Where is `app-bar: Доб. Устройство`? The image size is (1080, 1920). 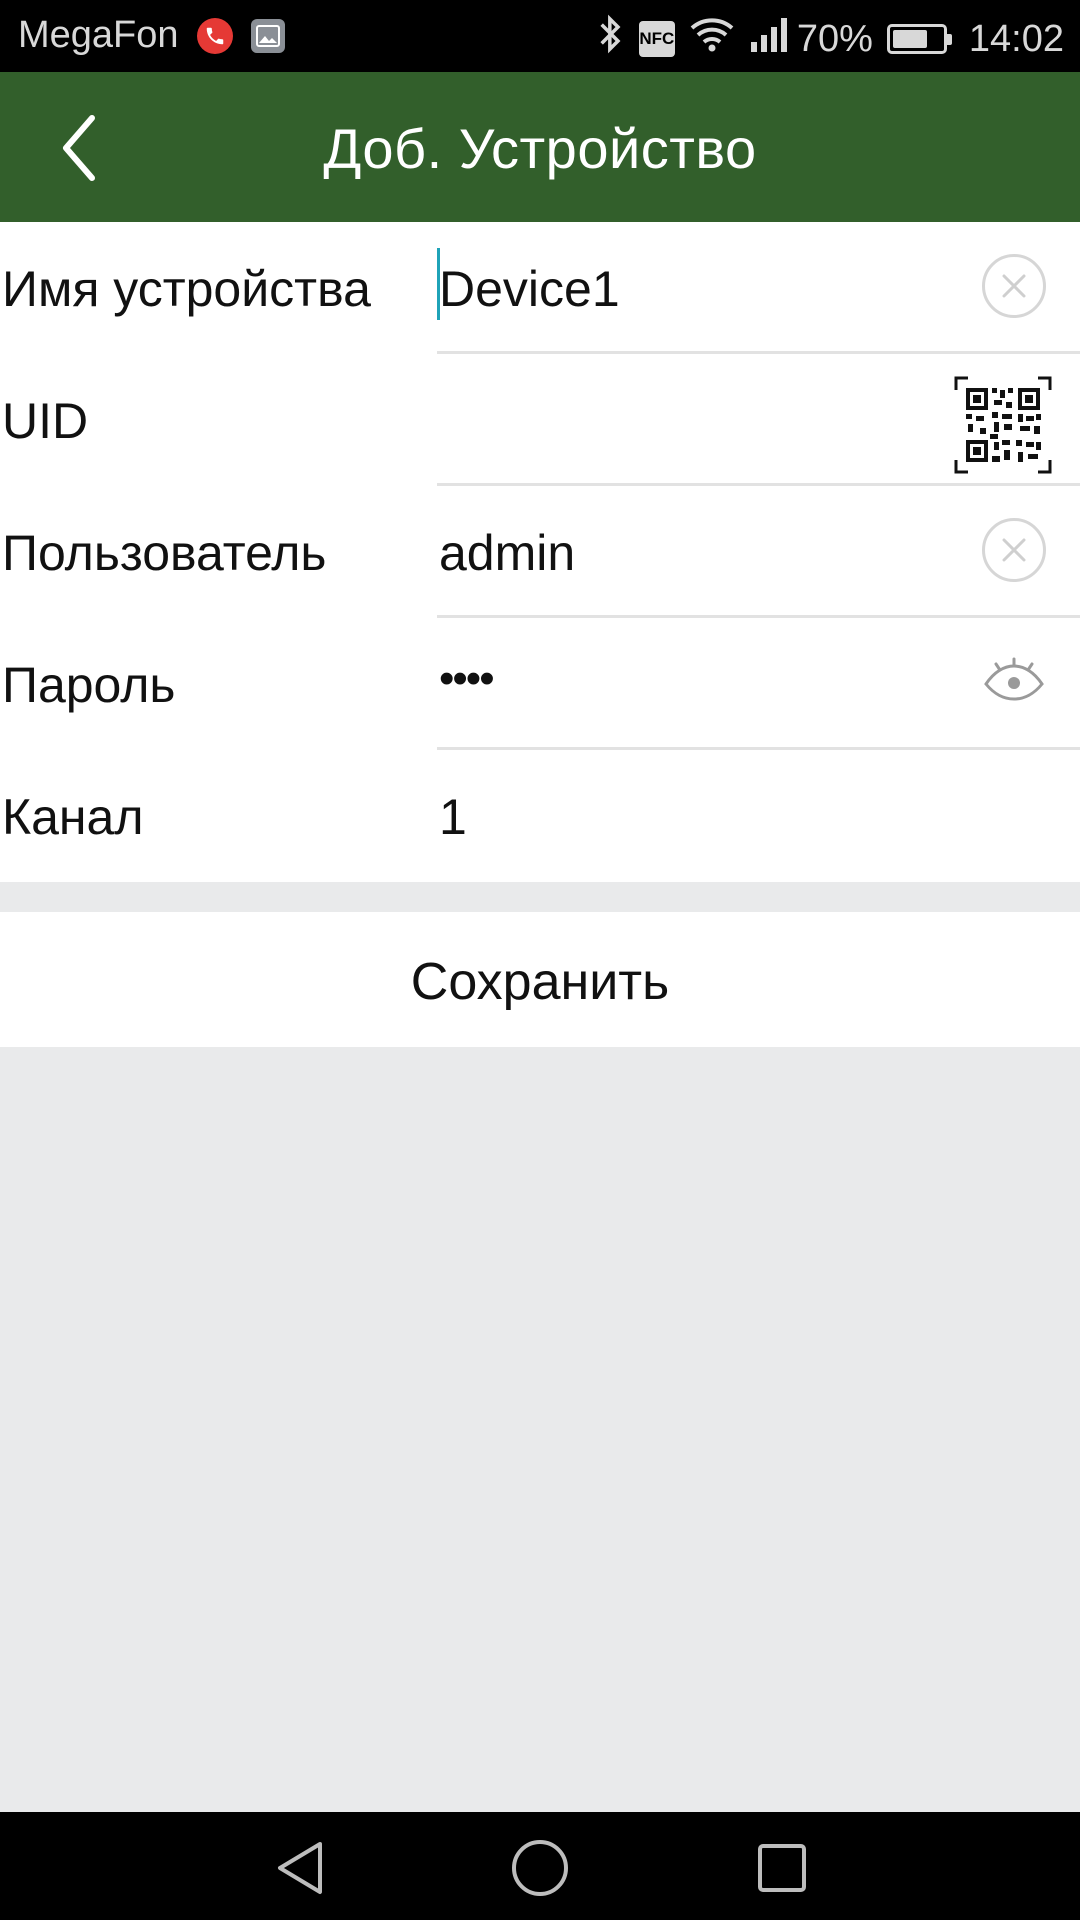 app-bar: Доб. Устройство is located at coordinates (540, 147).